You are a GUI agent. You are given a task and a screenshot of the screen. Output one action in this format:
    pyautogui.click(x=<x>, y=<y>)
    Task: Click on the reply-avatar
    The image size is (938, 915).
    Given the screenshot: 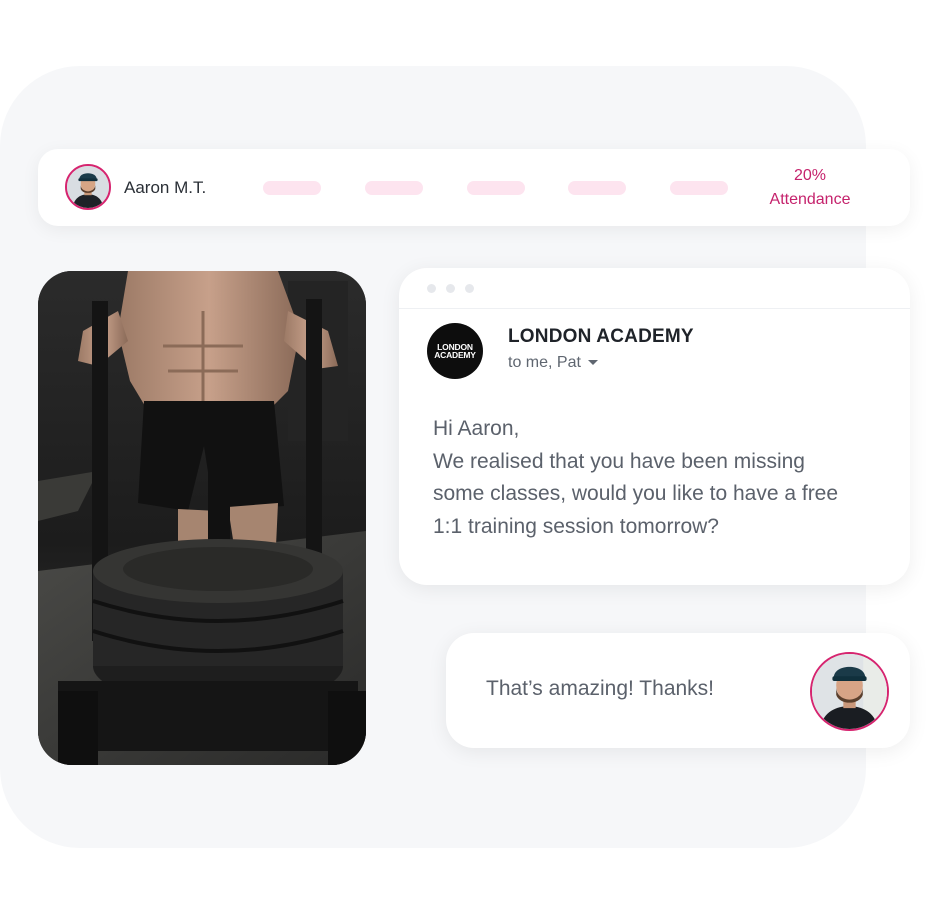 What is the action you would take?
    pyautogui.click(x=849, y=691)
    